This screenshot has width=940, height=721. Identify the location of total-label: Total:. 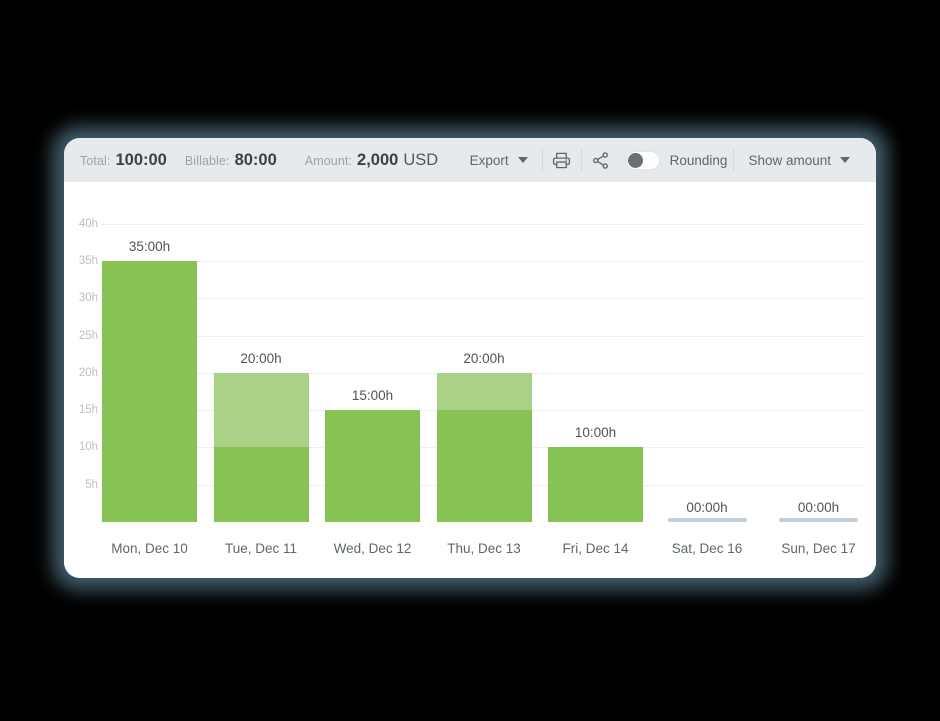
(95, 160).